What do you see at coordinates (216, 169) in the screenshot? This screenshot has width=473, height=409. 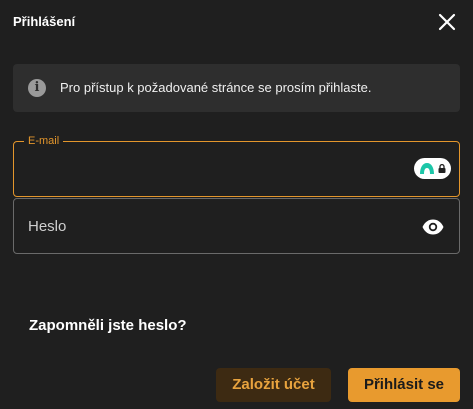 I see `email-input` at bounding box center [216, 169].